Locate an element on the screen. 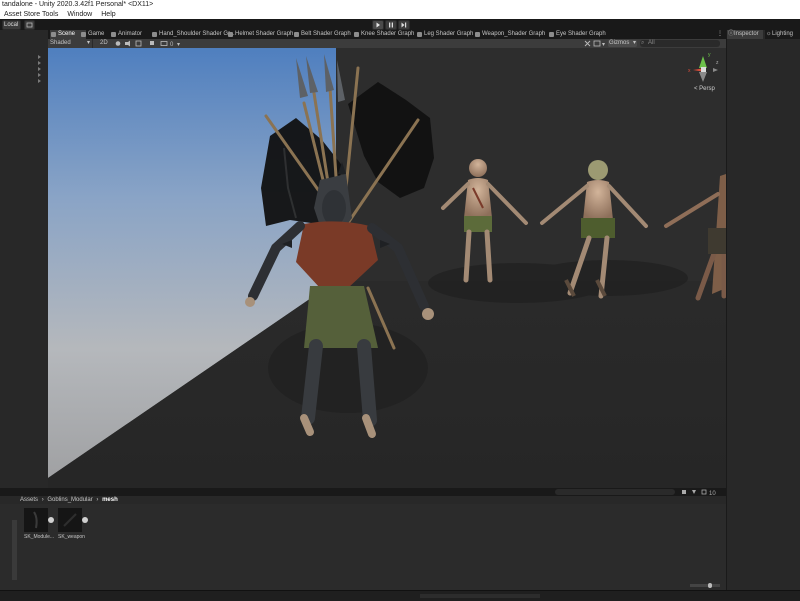  tab-belt-shader-graph: Belt Shader Graph is located at coordinates (324, 34).